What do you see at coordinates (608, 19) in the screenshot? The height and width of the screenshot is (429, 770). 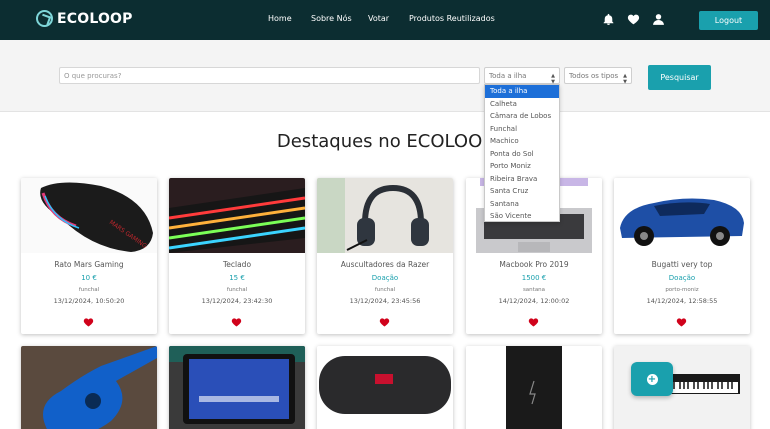 I see `bell-icon` at bounding box center [608, 19].